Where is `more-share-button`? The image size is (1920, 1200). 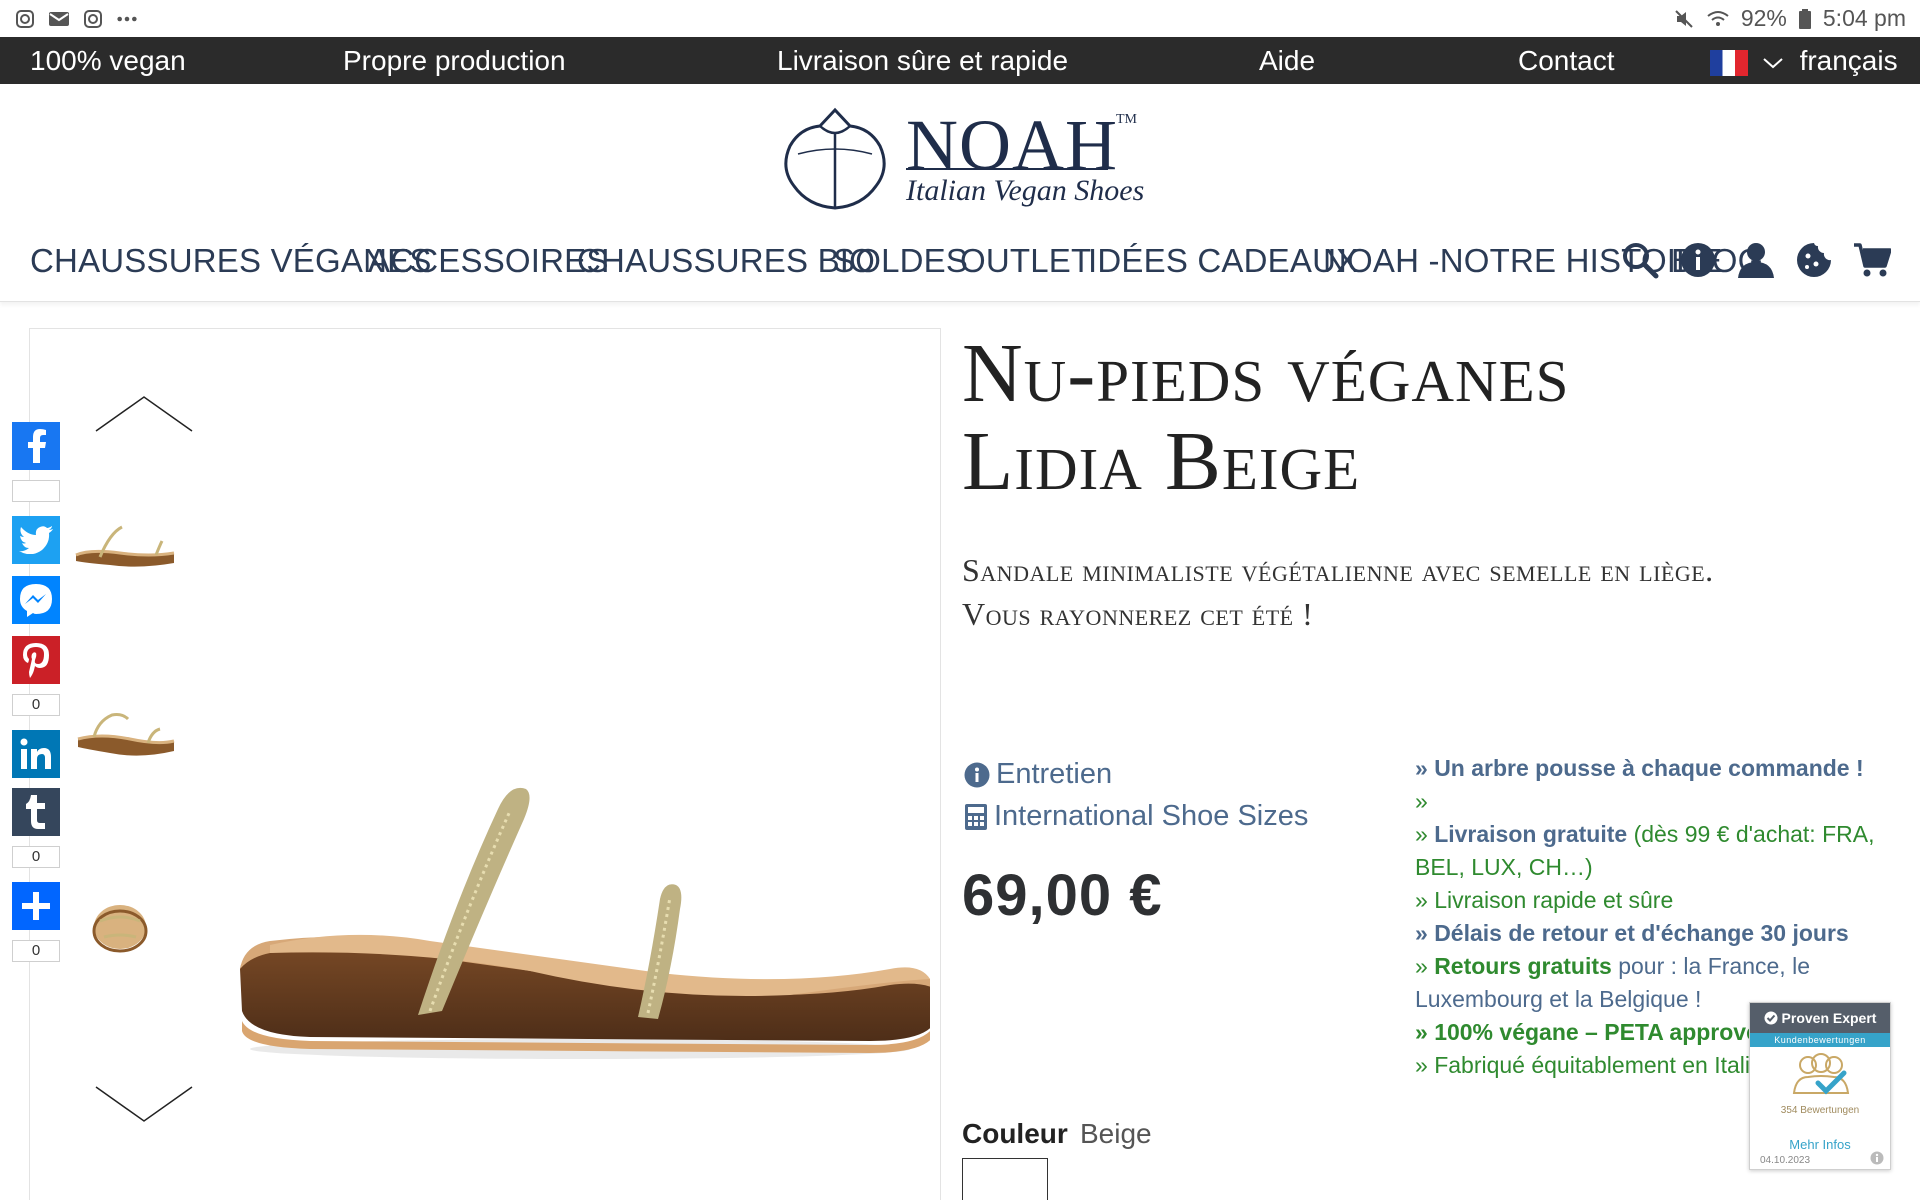
more-share-button is located at coordinates (36, 906).